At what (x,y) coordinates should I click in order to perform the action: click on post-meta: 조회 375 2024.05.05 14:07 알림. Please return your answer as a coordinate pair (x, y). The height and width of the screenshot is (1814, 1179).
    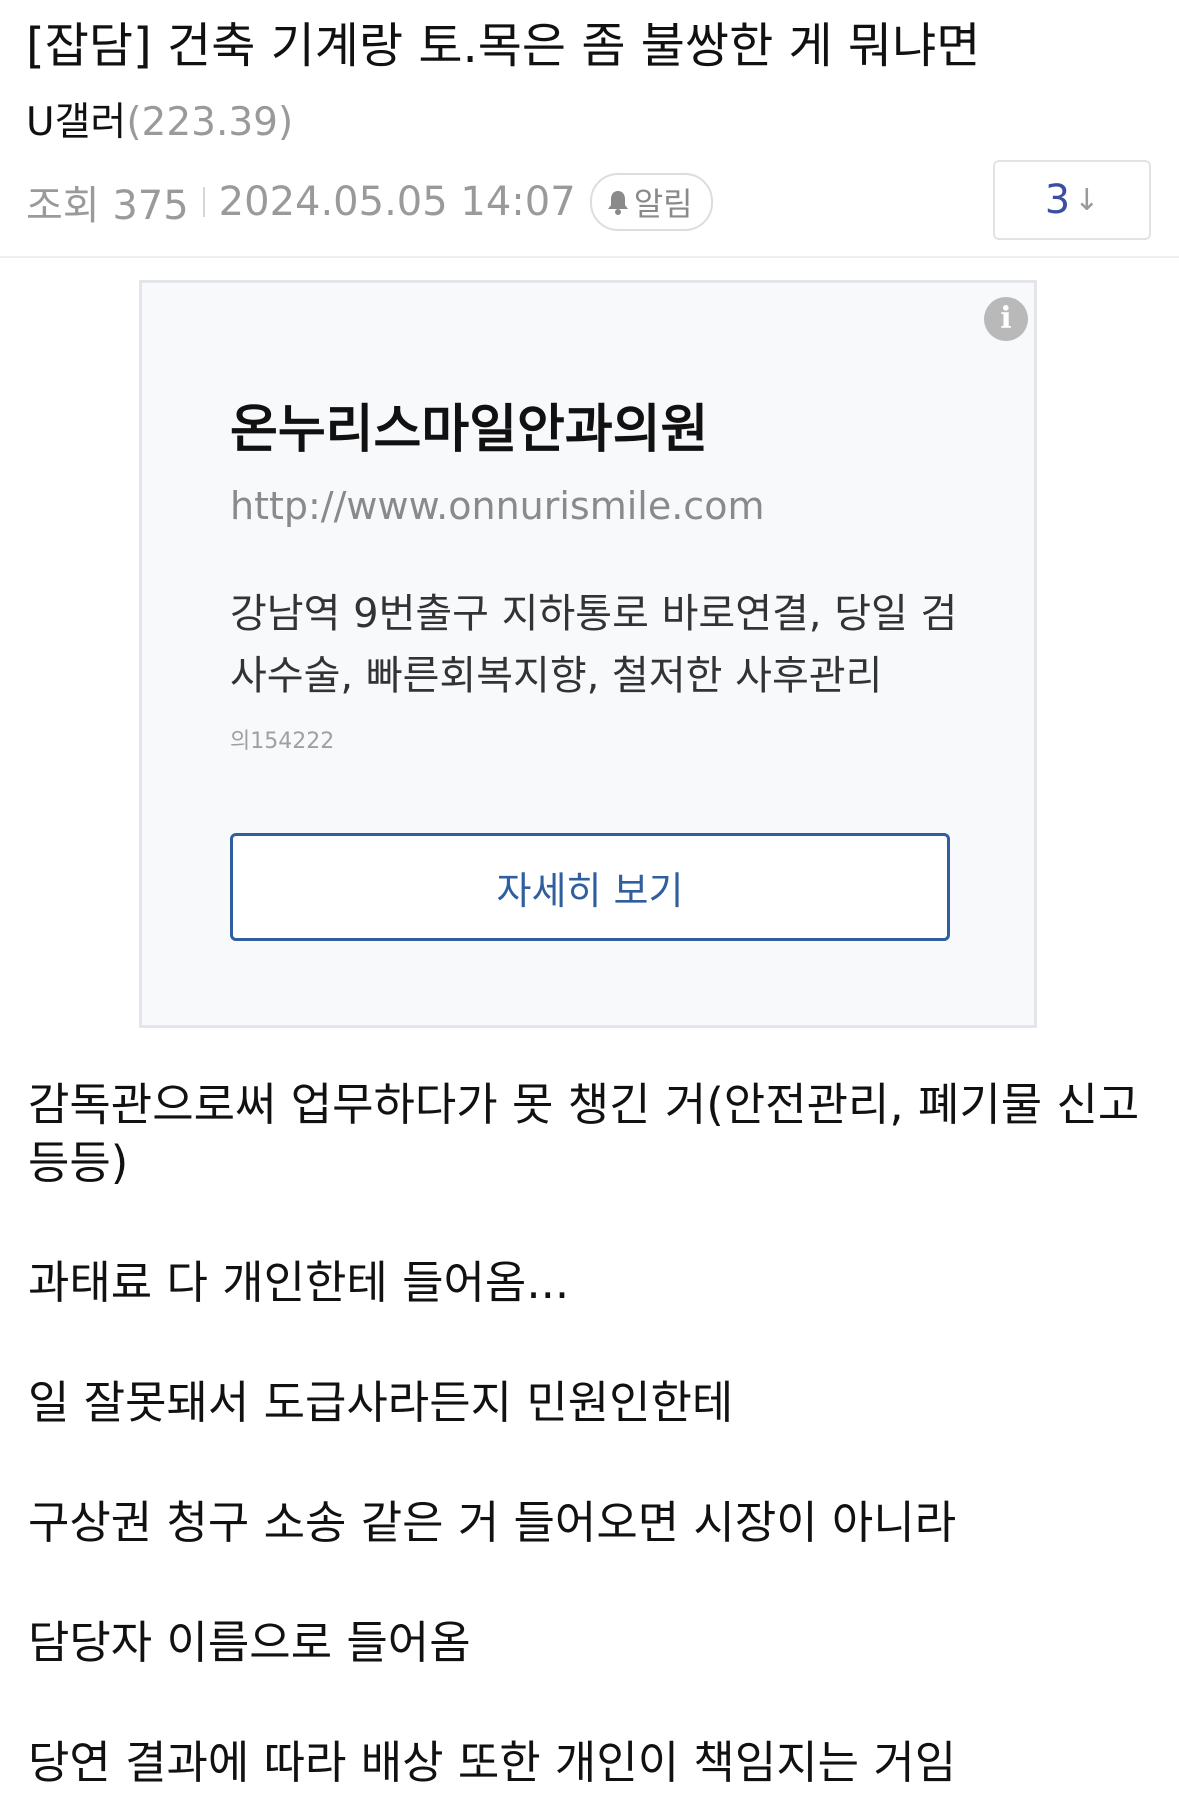
    Looking at the image, I should click on (369, 202).